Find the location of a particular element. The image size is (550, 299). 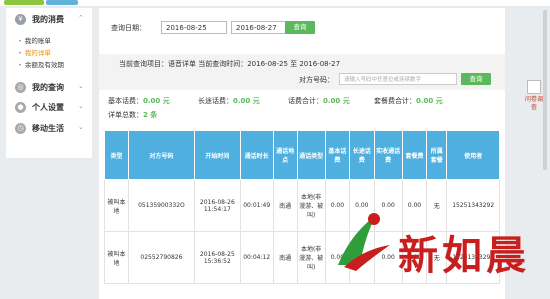

yen-icon: ¥ is located at coordinates (20, 19).